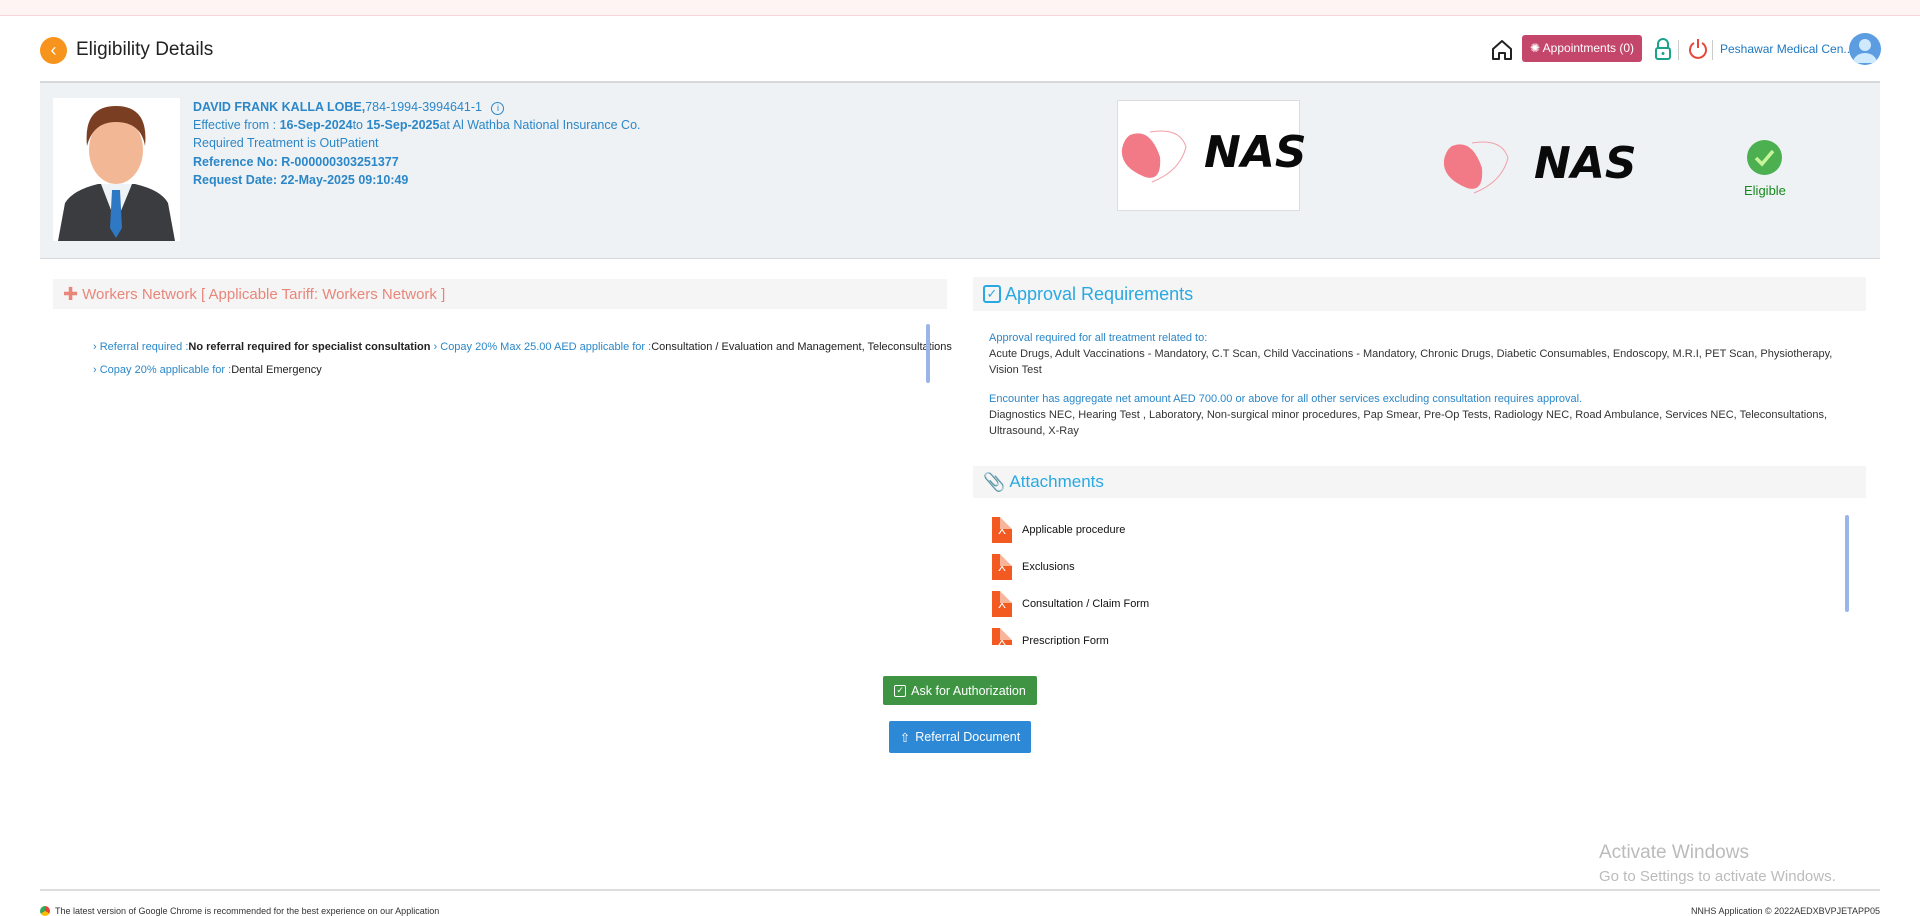 This screenshot has height=916, width=1920. Describe the element at coordinates (286, 143) in the screenshot. I see `treatment-line: Required Treatment is OutPatient` at that location.